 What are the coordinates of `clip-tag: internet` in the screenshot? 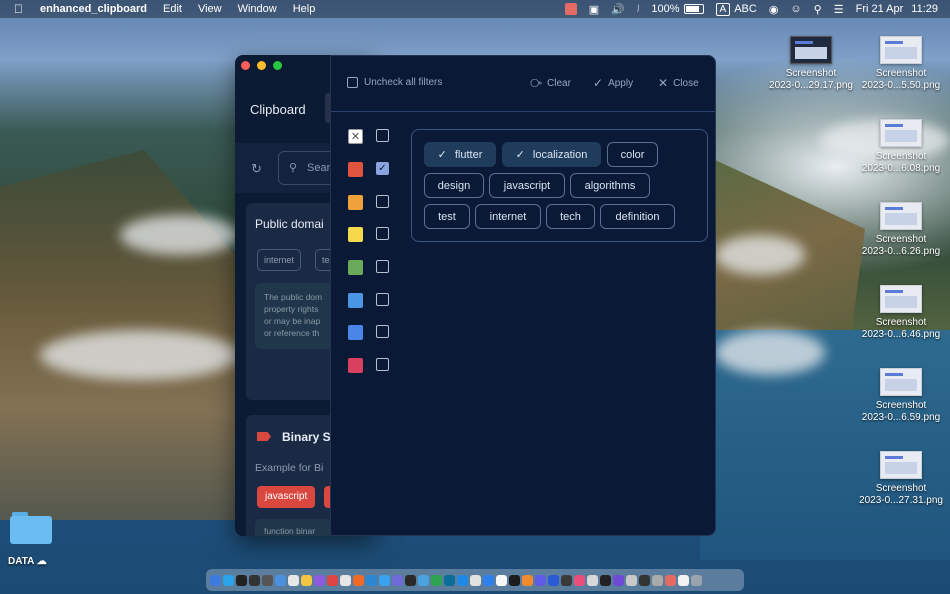 It's located at (279, 260).